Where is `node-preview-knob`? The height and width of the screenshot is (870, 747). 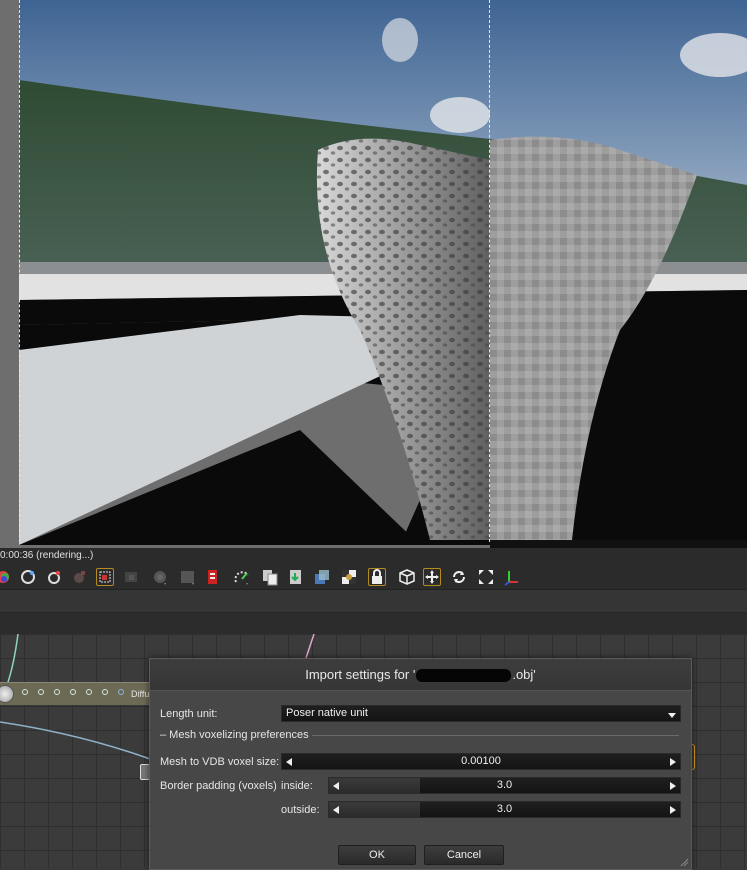
node-preview-knob is located at coordinates (7, 694).